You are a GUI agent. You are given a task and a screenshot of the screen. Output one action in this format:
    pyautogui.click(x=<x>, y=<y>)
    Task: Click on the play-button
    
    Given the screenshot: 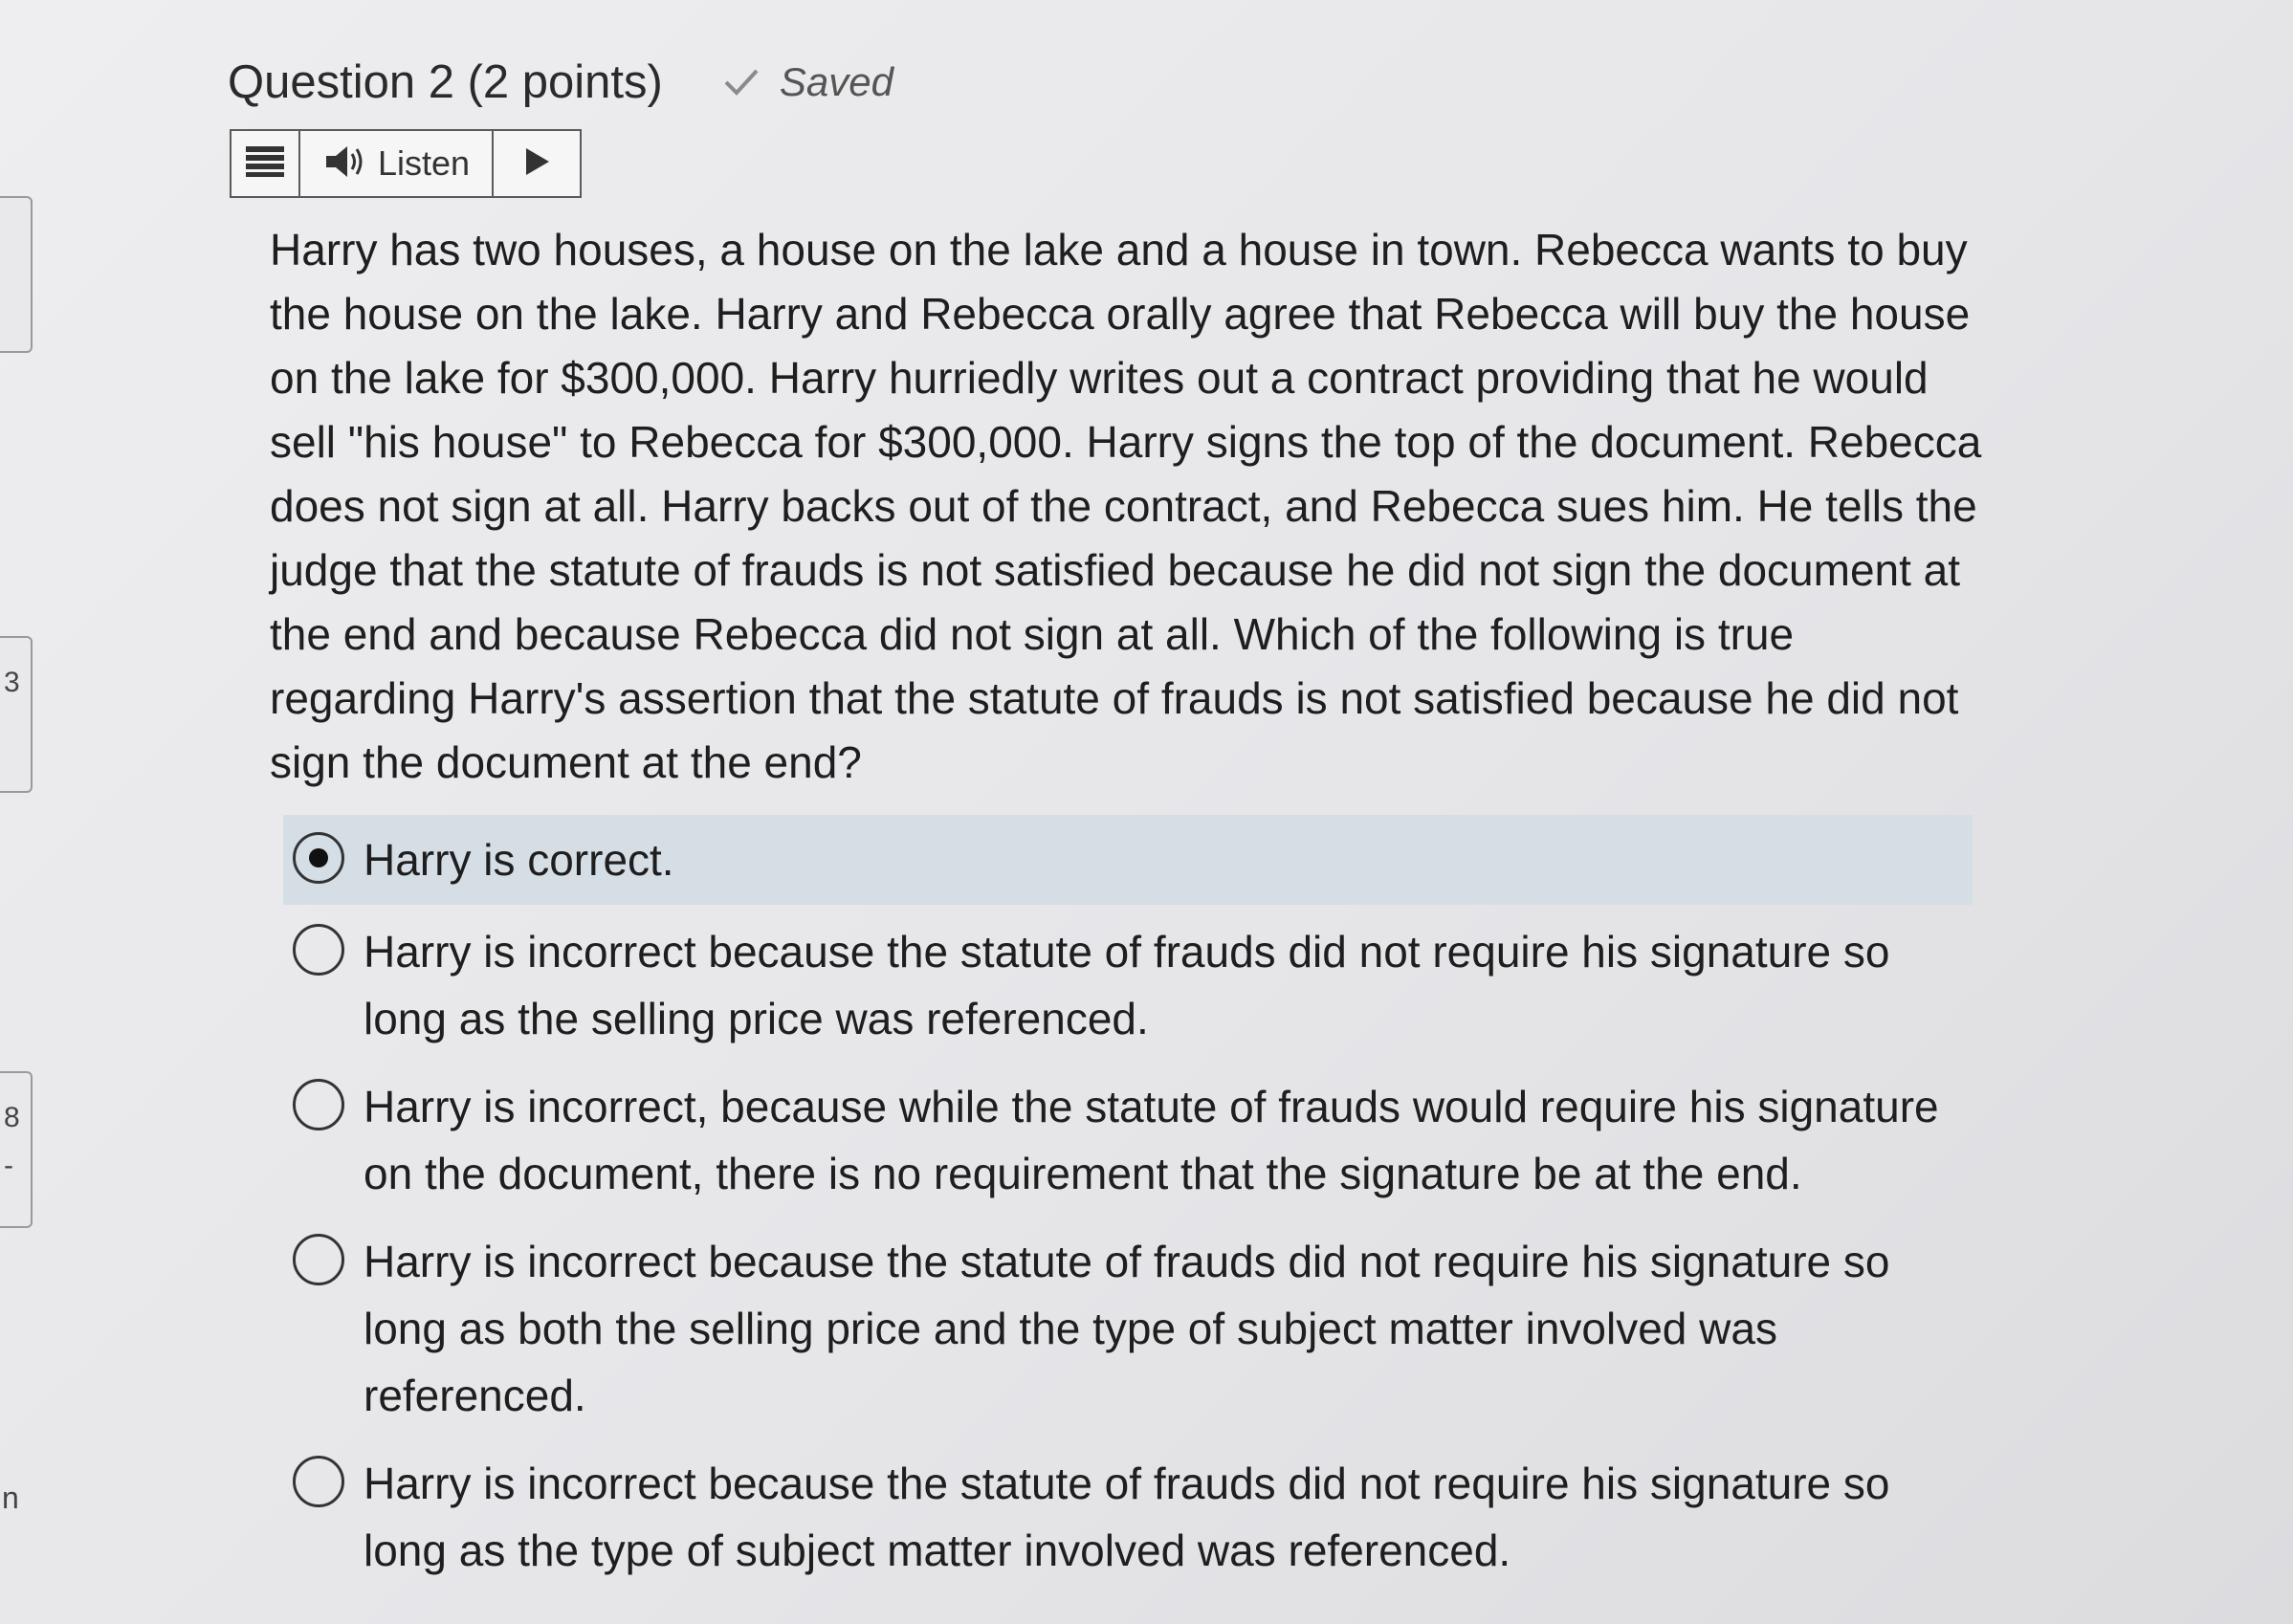 What is the action you would take?
    pyautogui.click(x=537, y=164)
    